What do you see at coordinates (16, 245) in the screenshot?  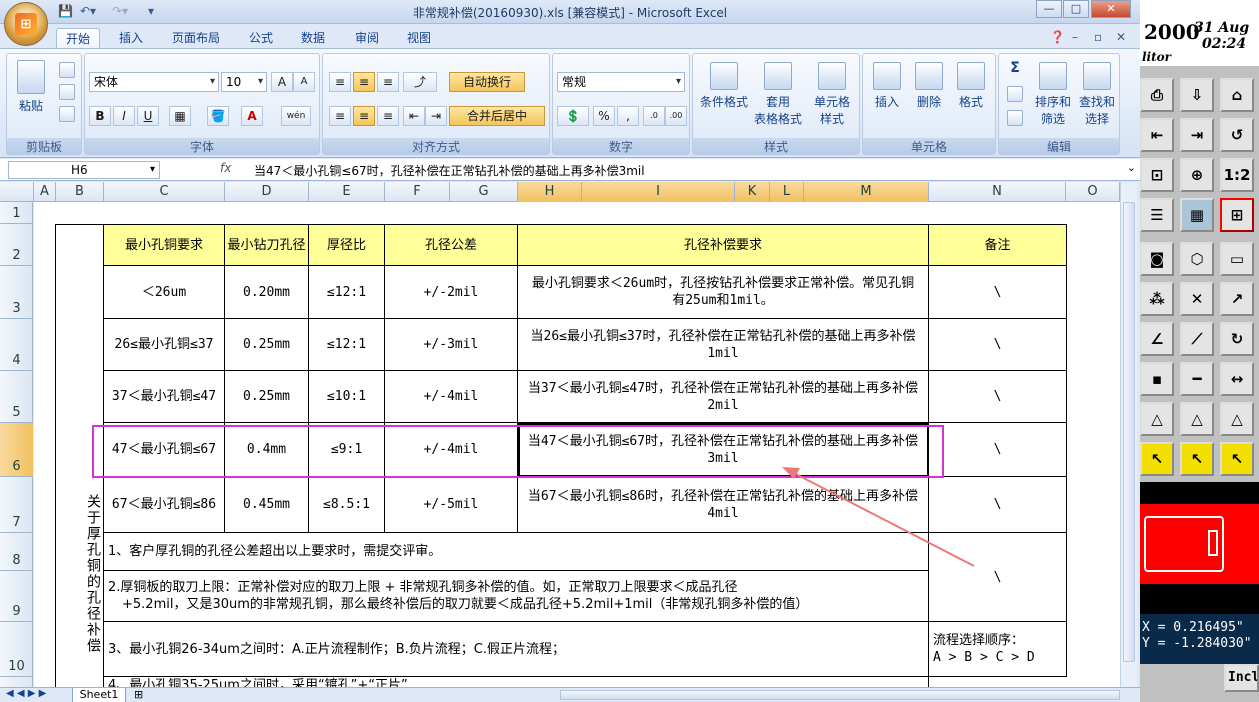 I see `row-header-2: 2` at bounding box center [16, 245].